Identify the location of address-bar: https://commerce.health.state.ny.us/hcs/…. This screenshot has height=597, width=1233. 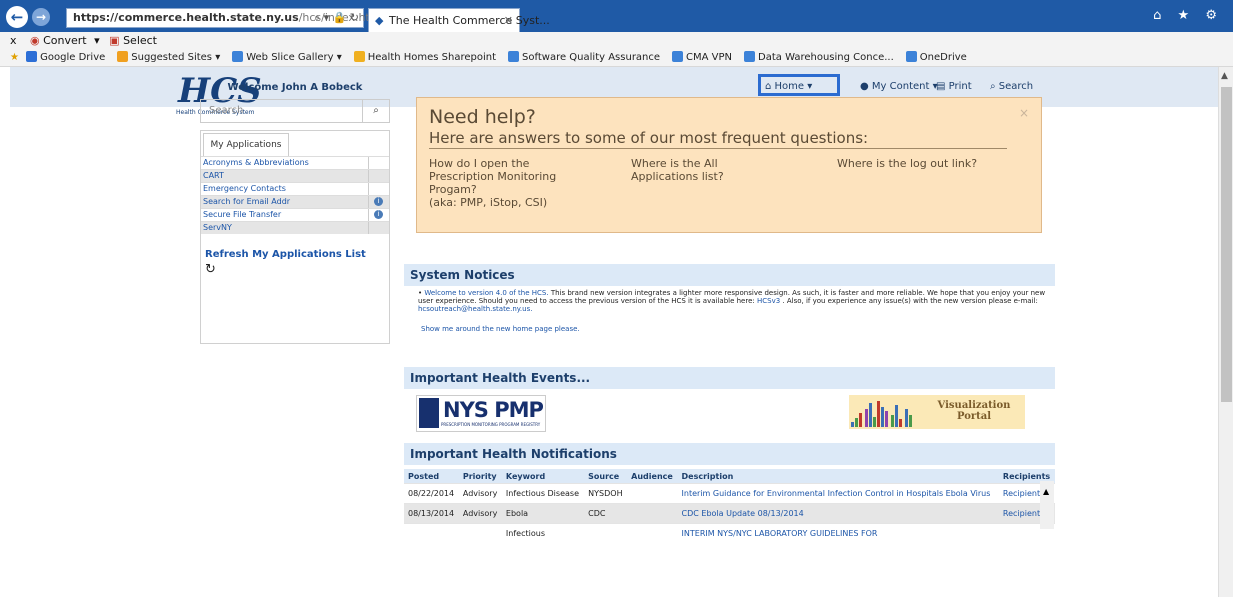
(225, 18).